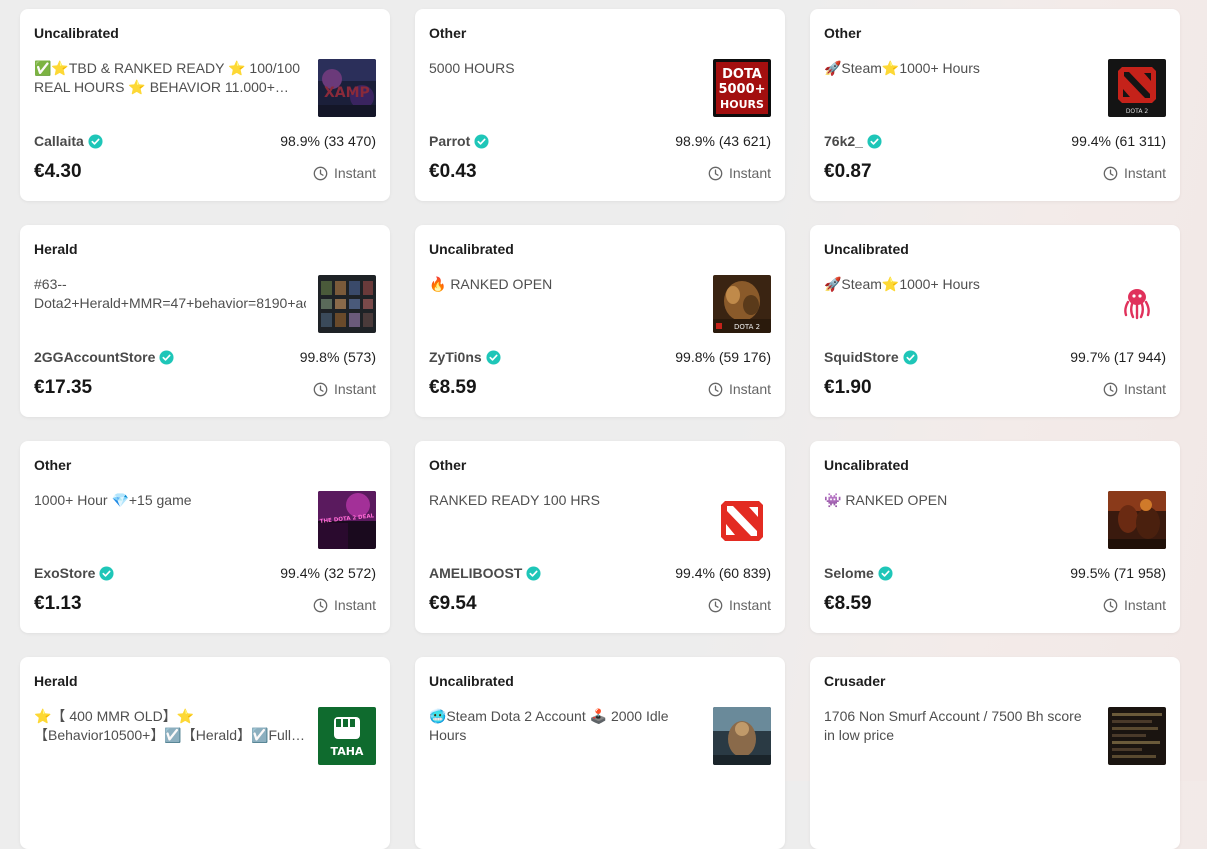 The image size is (1207, 849). What do you see at coordinates (74, 573) in the screenshot?
I see `seller-name: ExoStore` at bounding box center [74, 573].